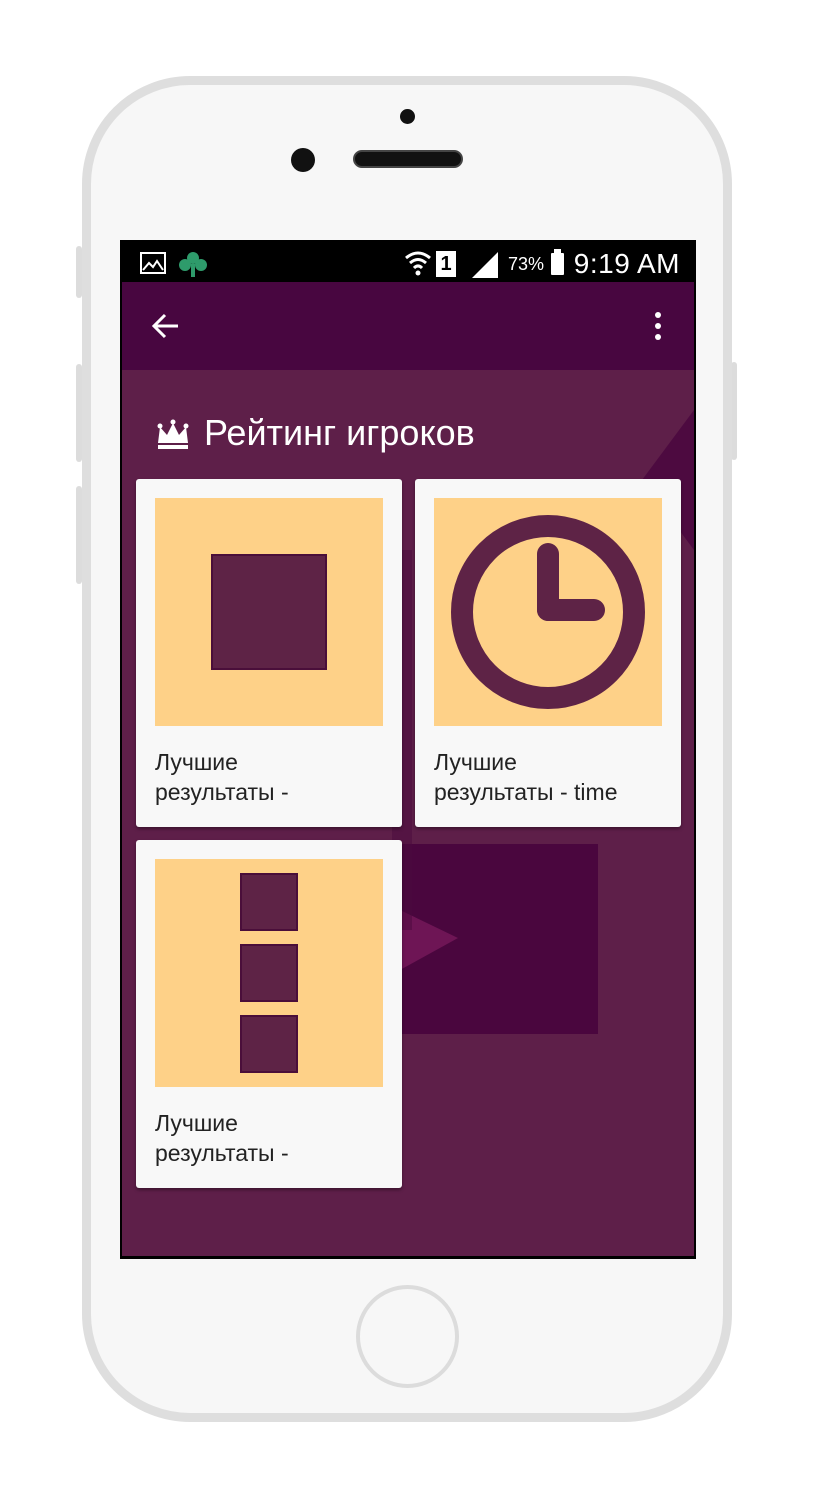 Image resolution: width=813 pixels, height=1500 pixels. I want to click on more-vert-icon, so click(658, 326).